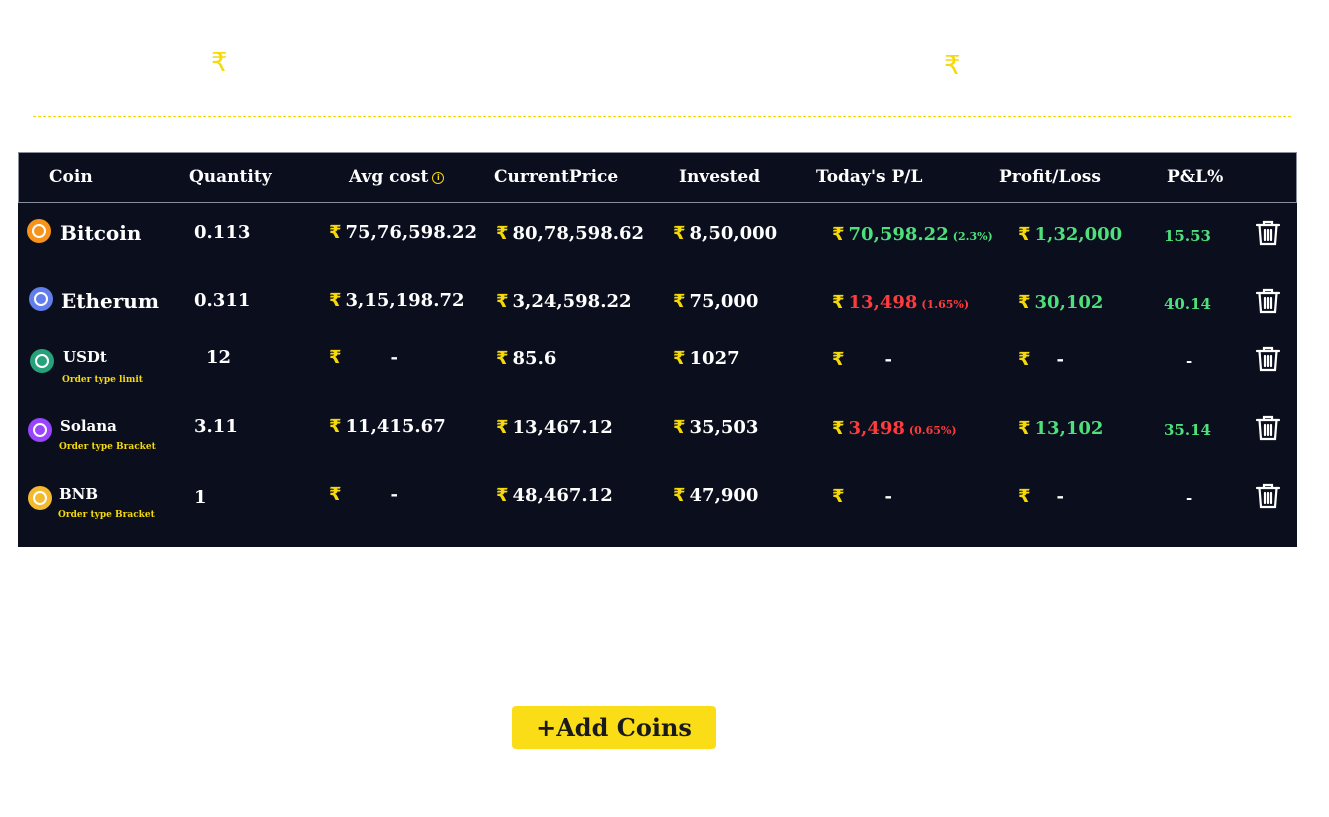  Describe the element at coordinates (219, 63) in the screenshot. I see `summary-currency-left: ₹` at that location.